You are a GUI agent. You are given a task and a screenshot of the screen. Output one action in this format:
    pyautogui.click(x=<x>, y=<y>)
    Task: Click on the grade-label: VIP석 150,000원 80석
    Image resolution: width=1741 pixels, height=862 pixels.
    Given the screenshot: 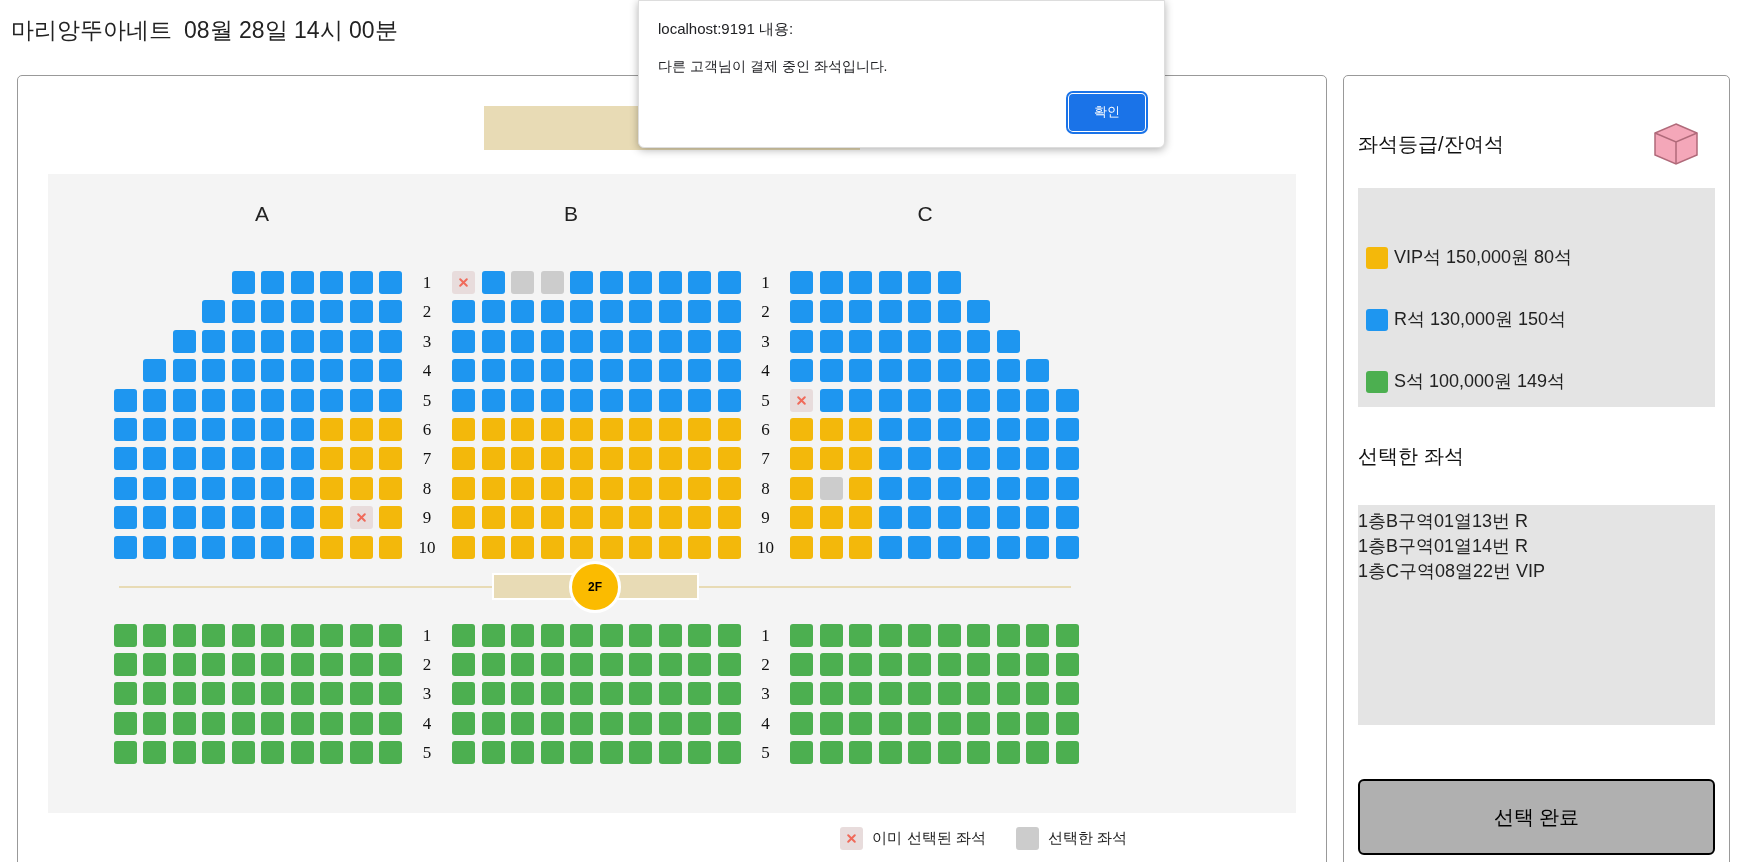 What is the action you would take?
    pyautogui.click(x=1483, y=257)
    